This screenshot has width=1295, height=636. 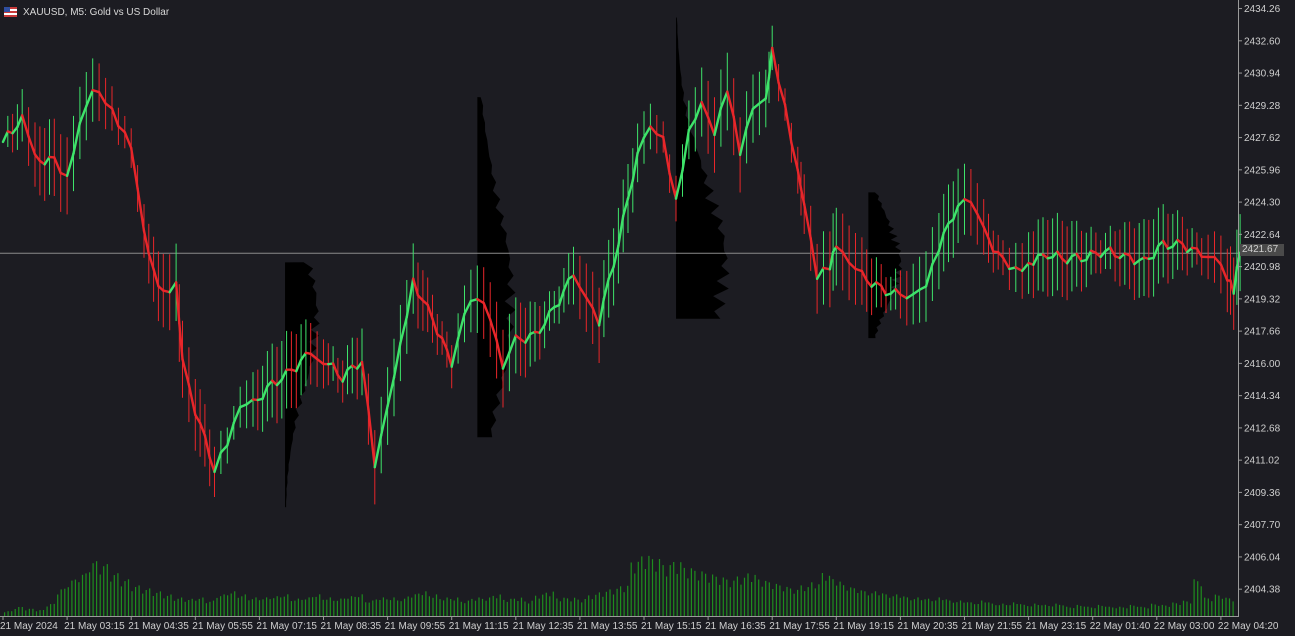 I want to click on y-tick-label: 2419.32, so click(x=1262, y=299).